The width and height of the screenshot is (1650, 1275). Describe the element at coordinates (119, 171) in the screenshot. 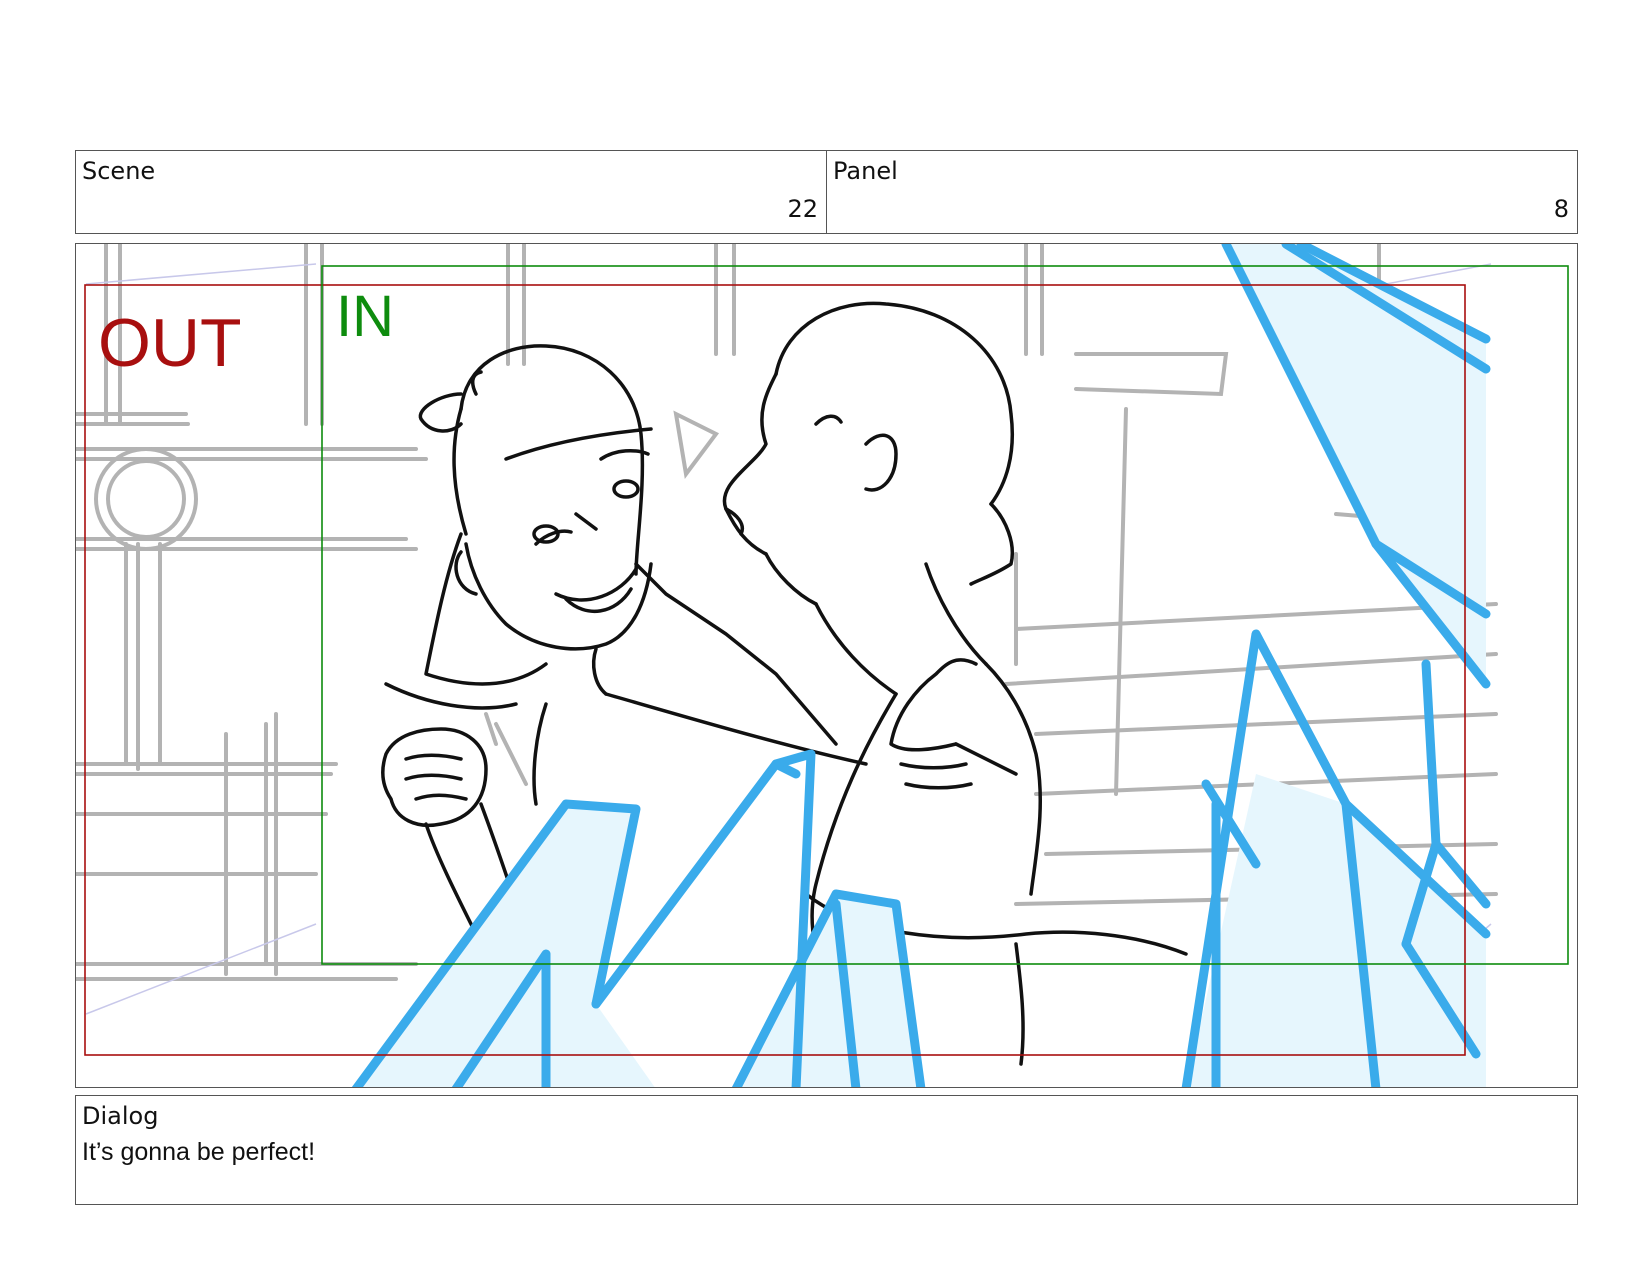

I see `scene-label: Scene` at that location.